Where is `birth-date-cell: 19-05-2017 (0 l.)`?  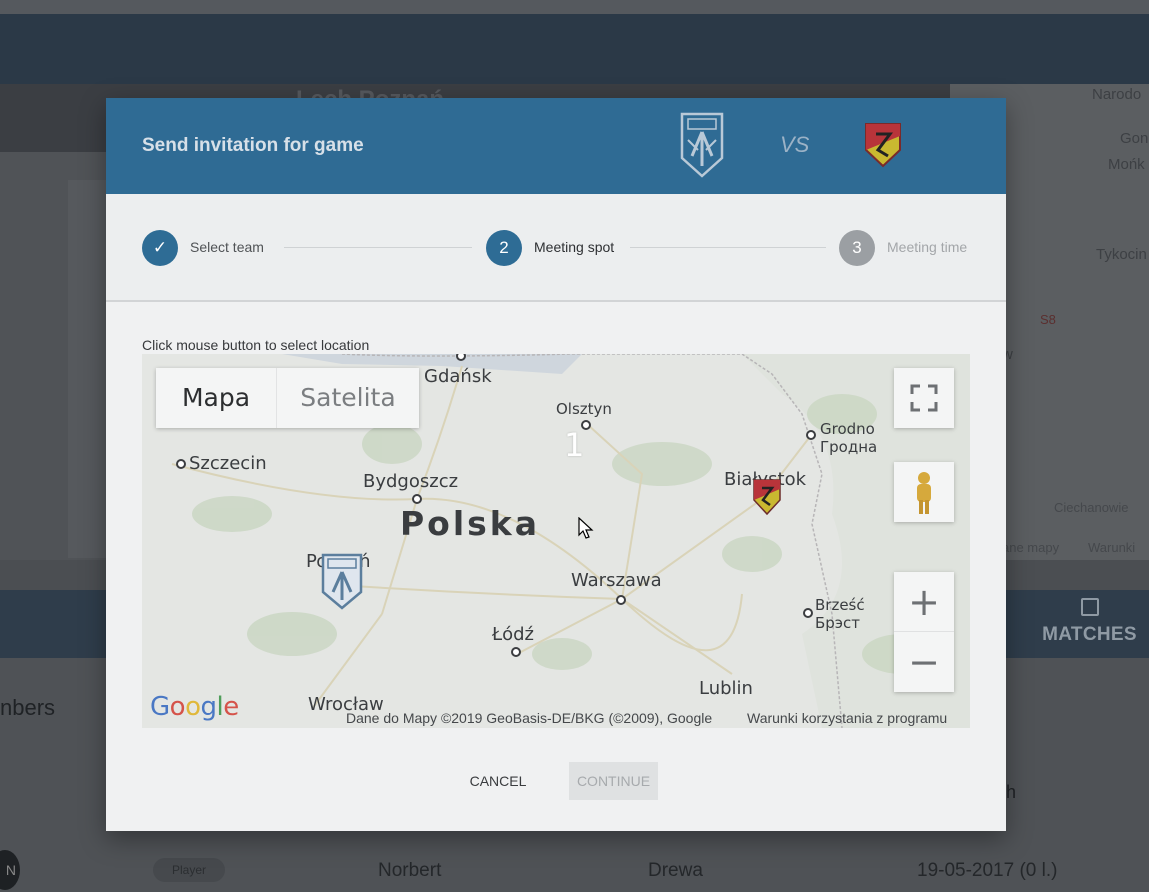
birth-date-cell: 19-05-2017 (0 l.) is located at coordinates (987, 870).